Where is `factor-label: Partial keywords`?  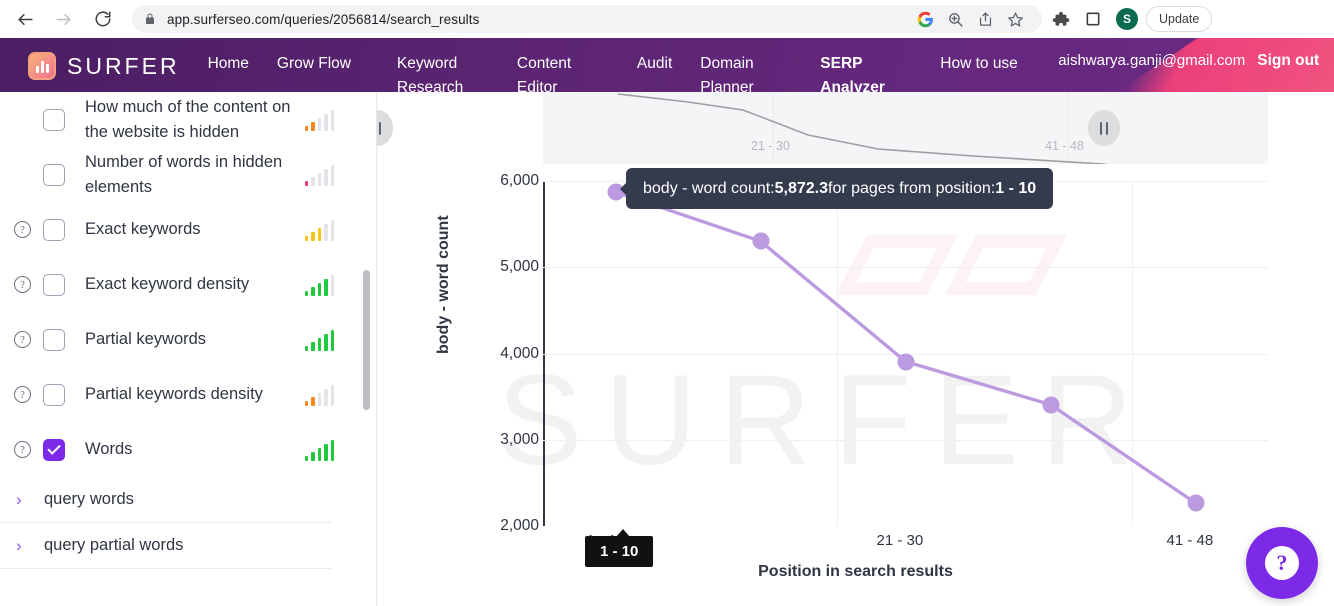 factor-label: Partial keywords is located at coordinates (146, 339).